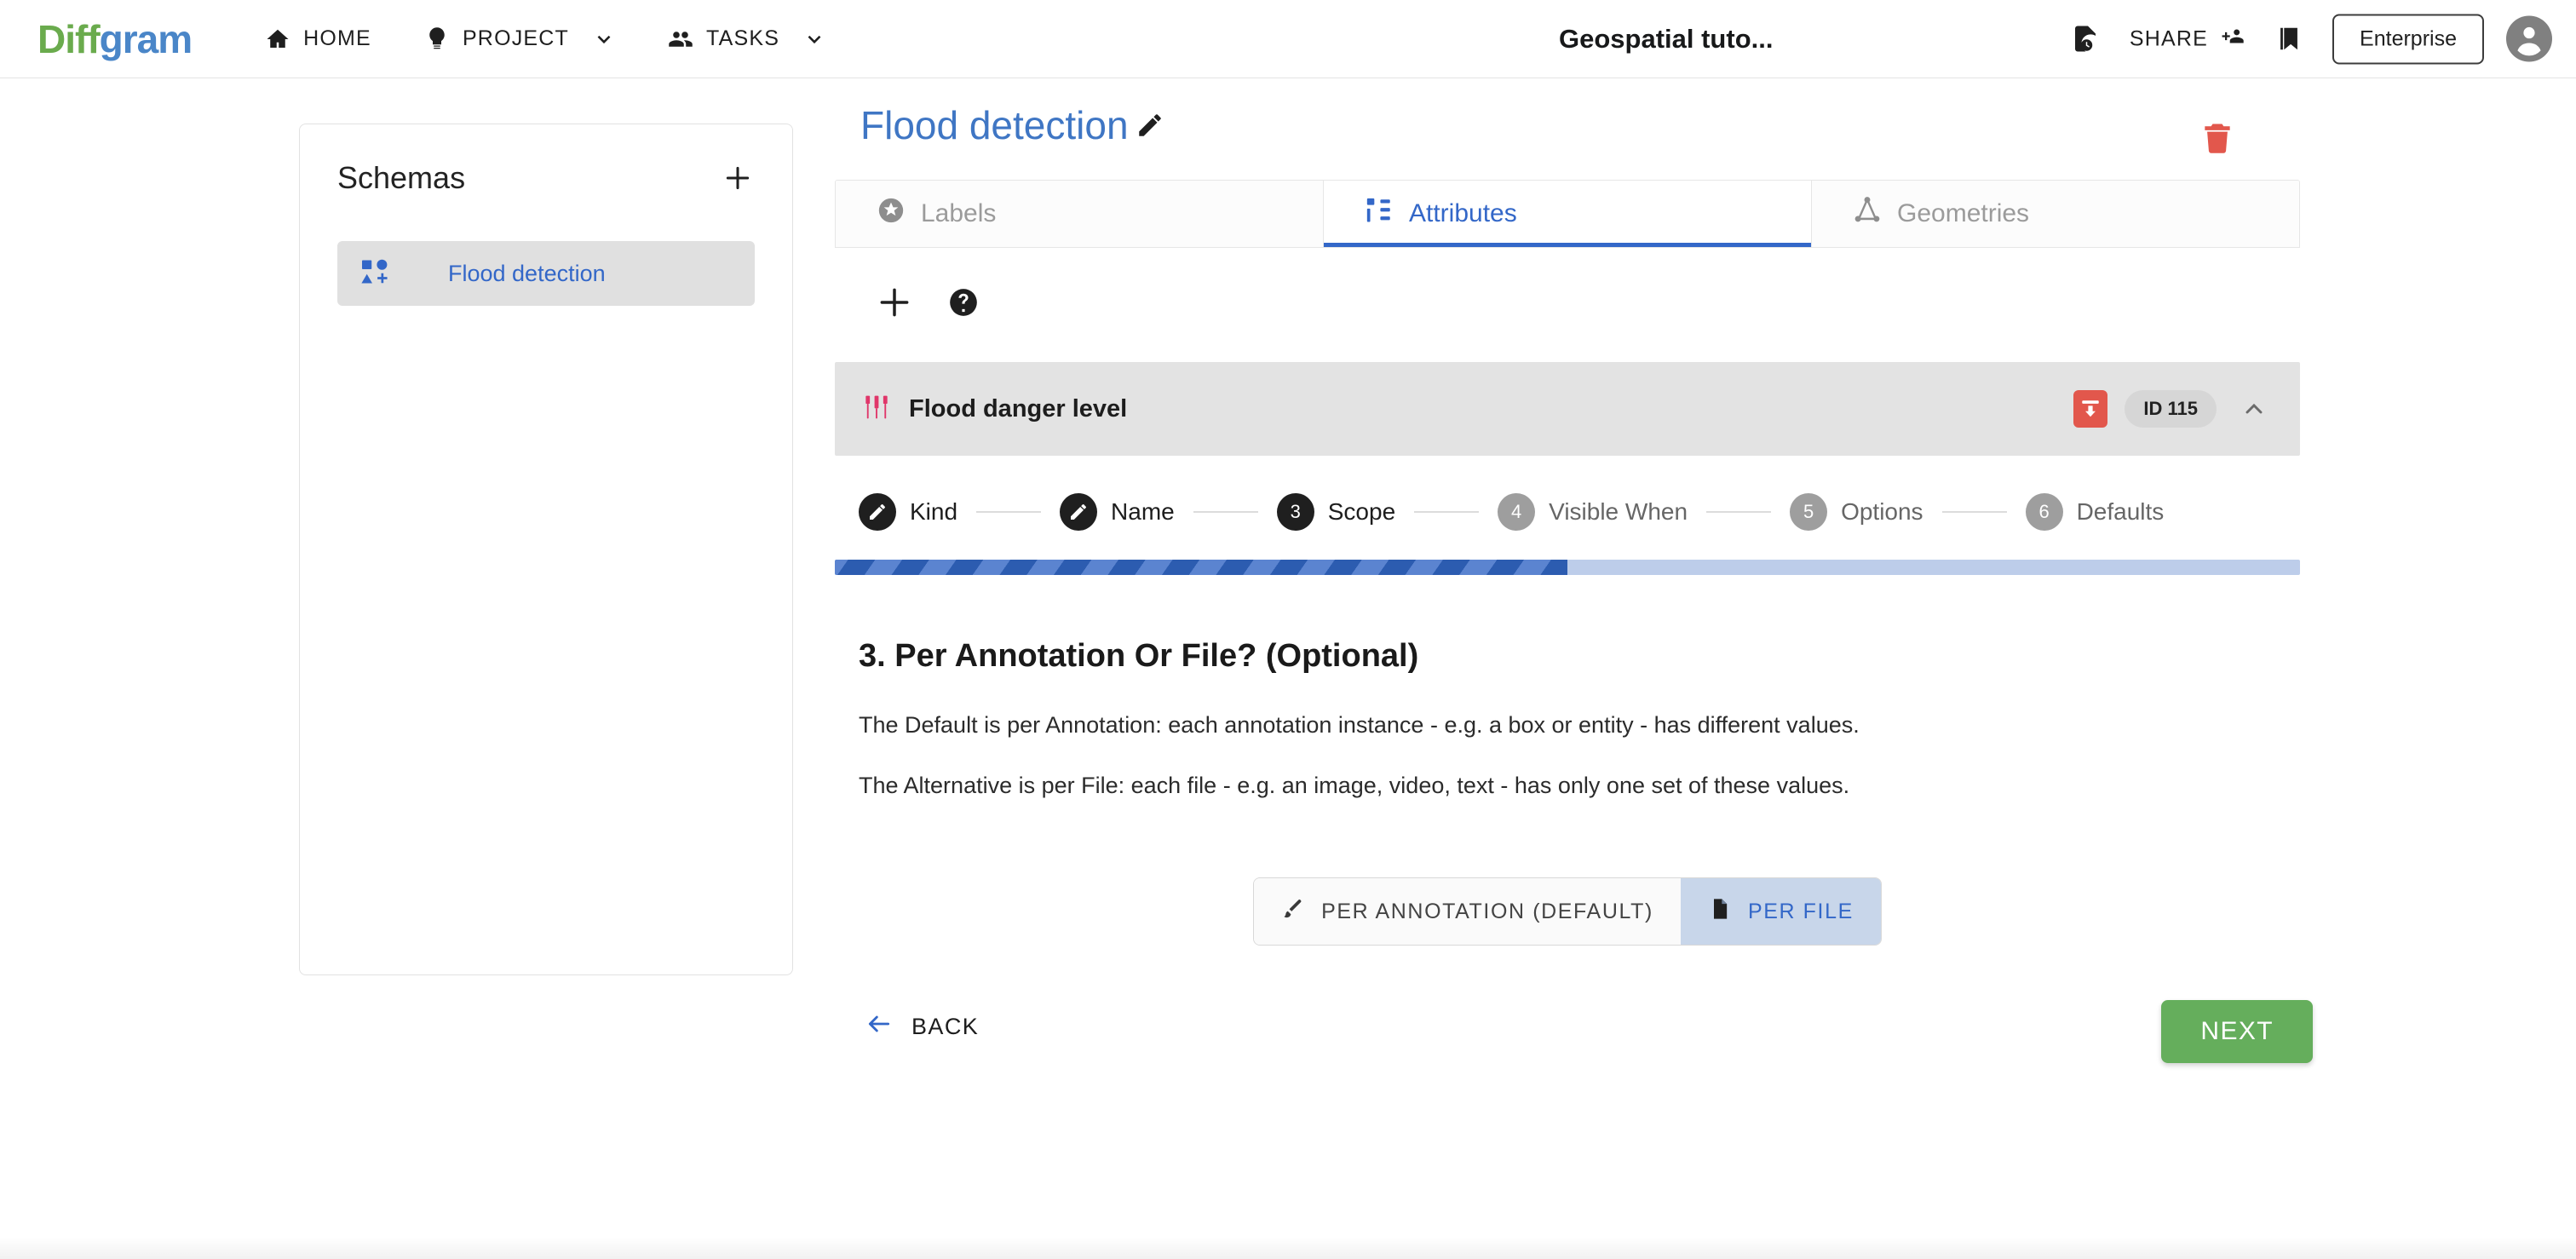 Image resolution: width=2576 pixels, height=1259 pixels. What do you see at coordinates (681, 39) in the screenshot?
I see `people-icon` at bounding box center [681, 39].